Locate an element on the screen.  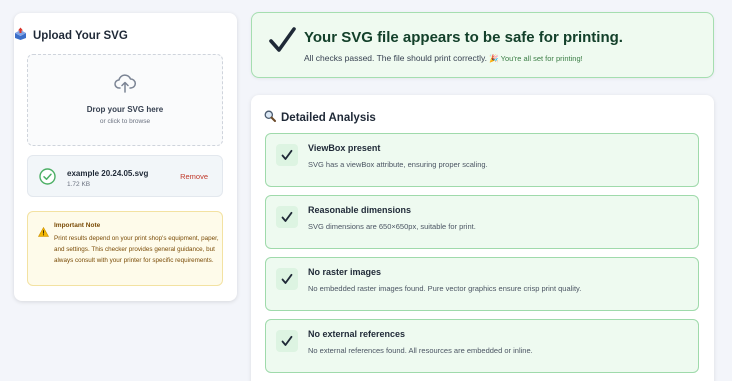
circle-check-icon is located at coordinates (47, 179).